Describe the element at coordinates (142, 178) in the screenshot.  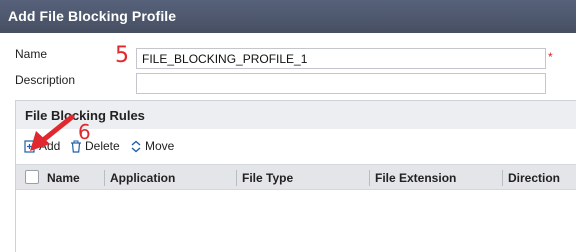
I see `column-header-application: Application` at that location.